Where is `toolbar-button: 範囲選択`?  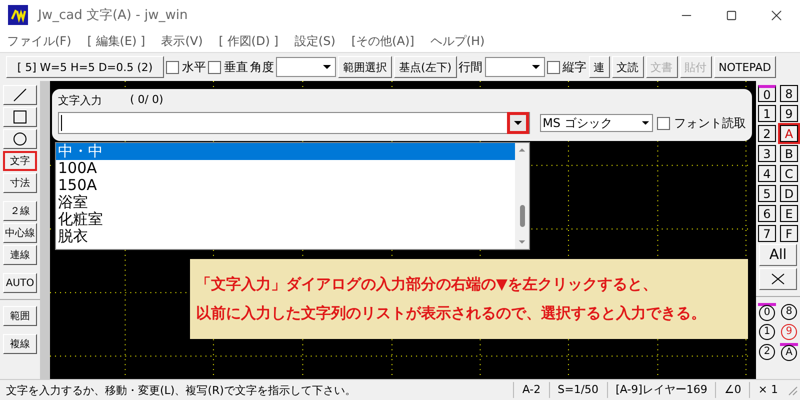 toolbar-button: 範囲選択 is located at coordinates (365, 67).